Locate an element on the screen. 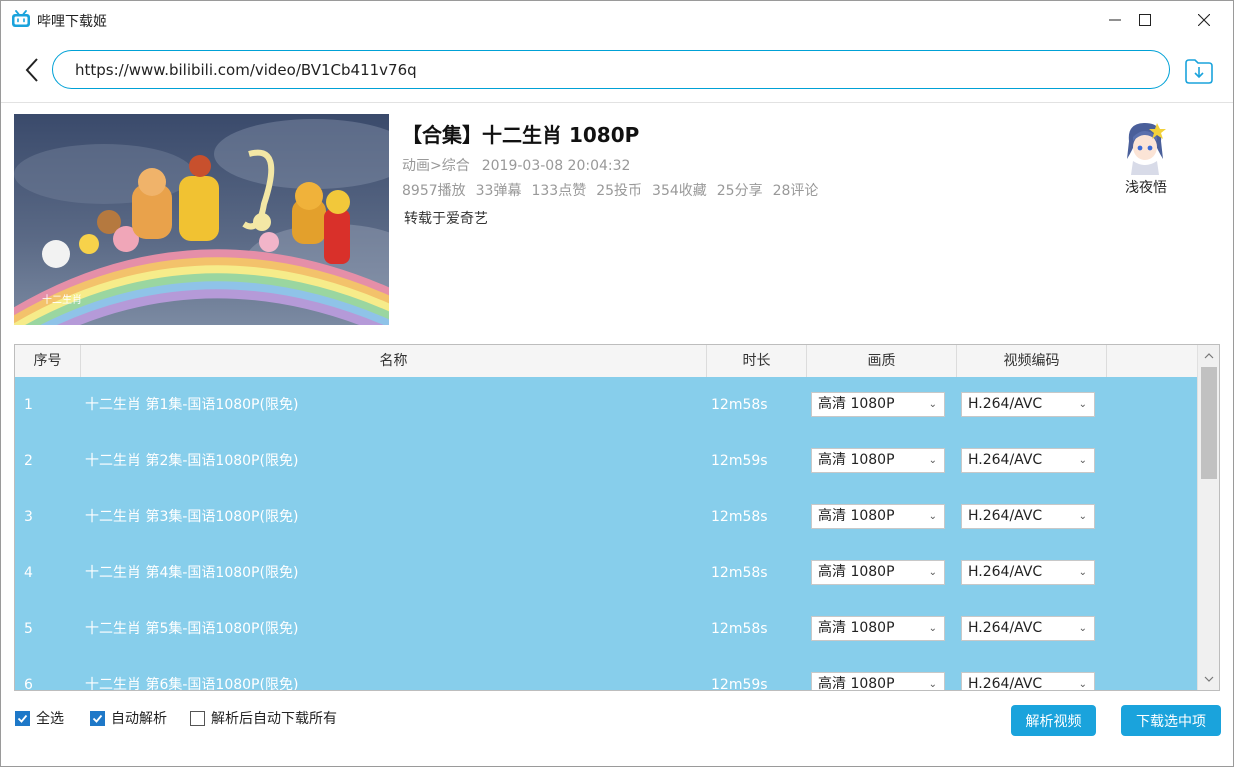 Image resolution: width=1234 pixels, height=767 pixels. bilibili-tv-icon is located at coordinates (21, 18).